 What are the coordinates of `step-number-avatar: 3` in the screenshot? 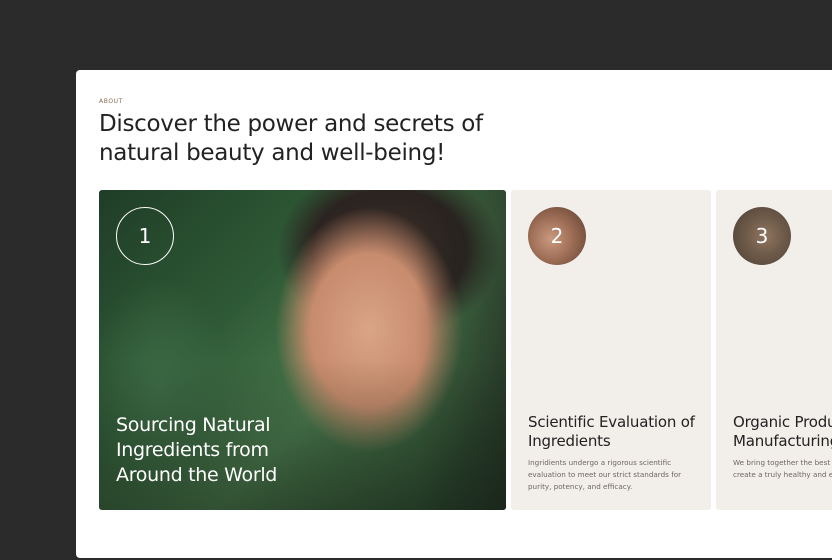 It's located at (762, 236).